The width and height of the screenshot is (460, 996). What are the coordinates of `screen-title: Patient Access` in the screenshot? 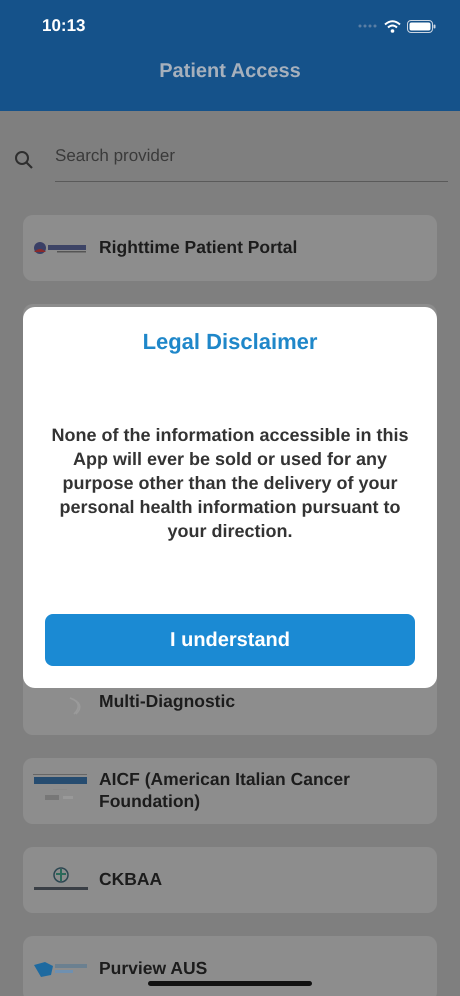 It's located at (230, 71).